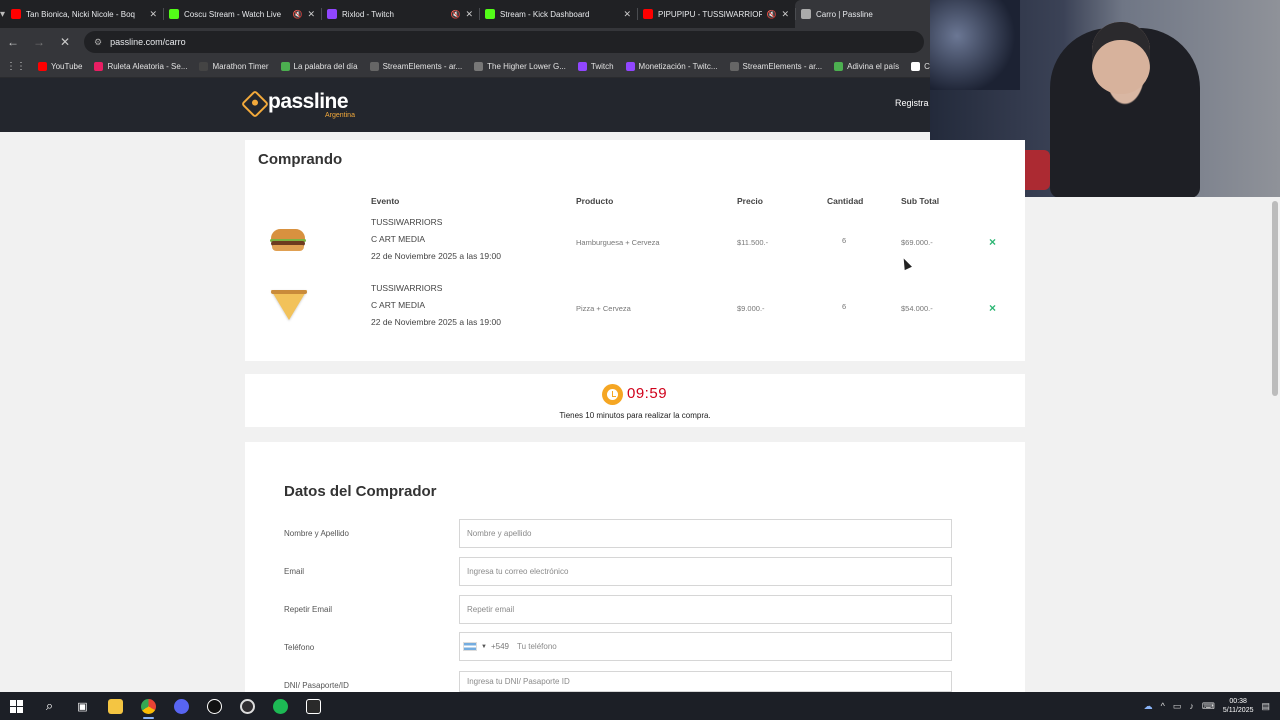  Describe the element at coordinates (1265, 706) in the screenshot. I see `notifications-icon: ▤` at that location.